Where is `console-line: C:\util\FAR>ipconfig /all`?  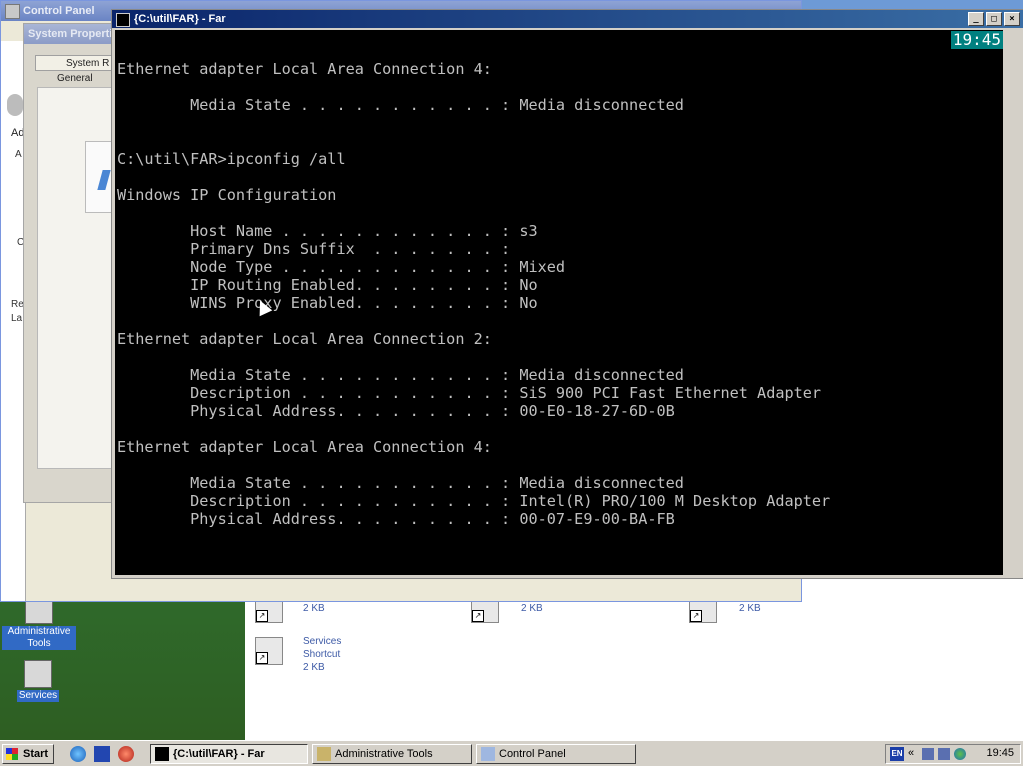 console-line: C:\util\FAR>ipconfig /all is located at coordinates (231, 159).